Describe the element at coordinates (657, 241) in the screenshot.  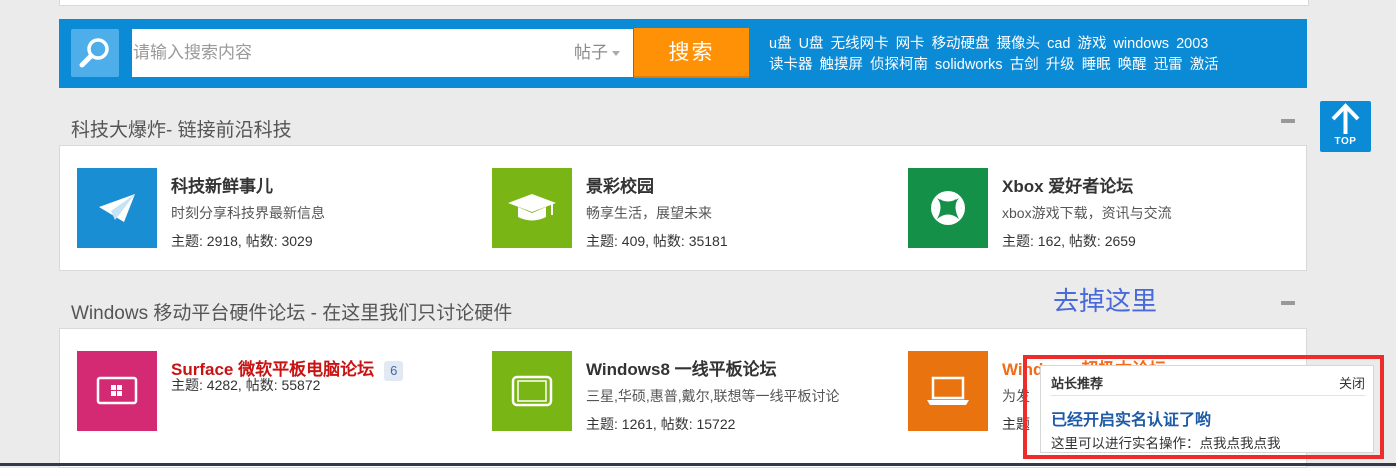
I see `forum-stats: 主题: 409, 帖数: 35181` at that location.